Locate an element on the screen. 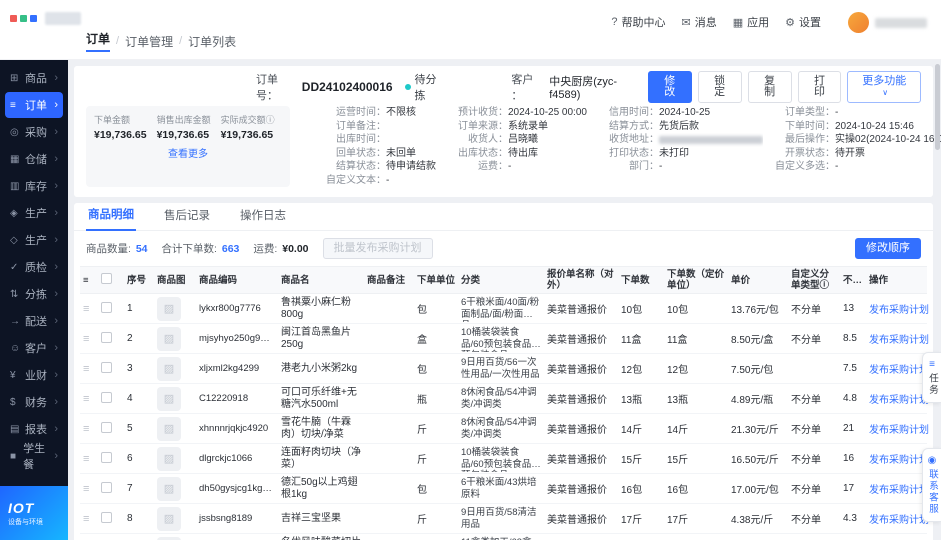 The width and height of the screenshot is (941, 540). header-5: 下单单位 is located at coordinates (436, 280).